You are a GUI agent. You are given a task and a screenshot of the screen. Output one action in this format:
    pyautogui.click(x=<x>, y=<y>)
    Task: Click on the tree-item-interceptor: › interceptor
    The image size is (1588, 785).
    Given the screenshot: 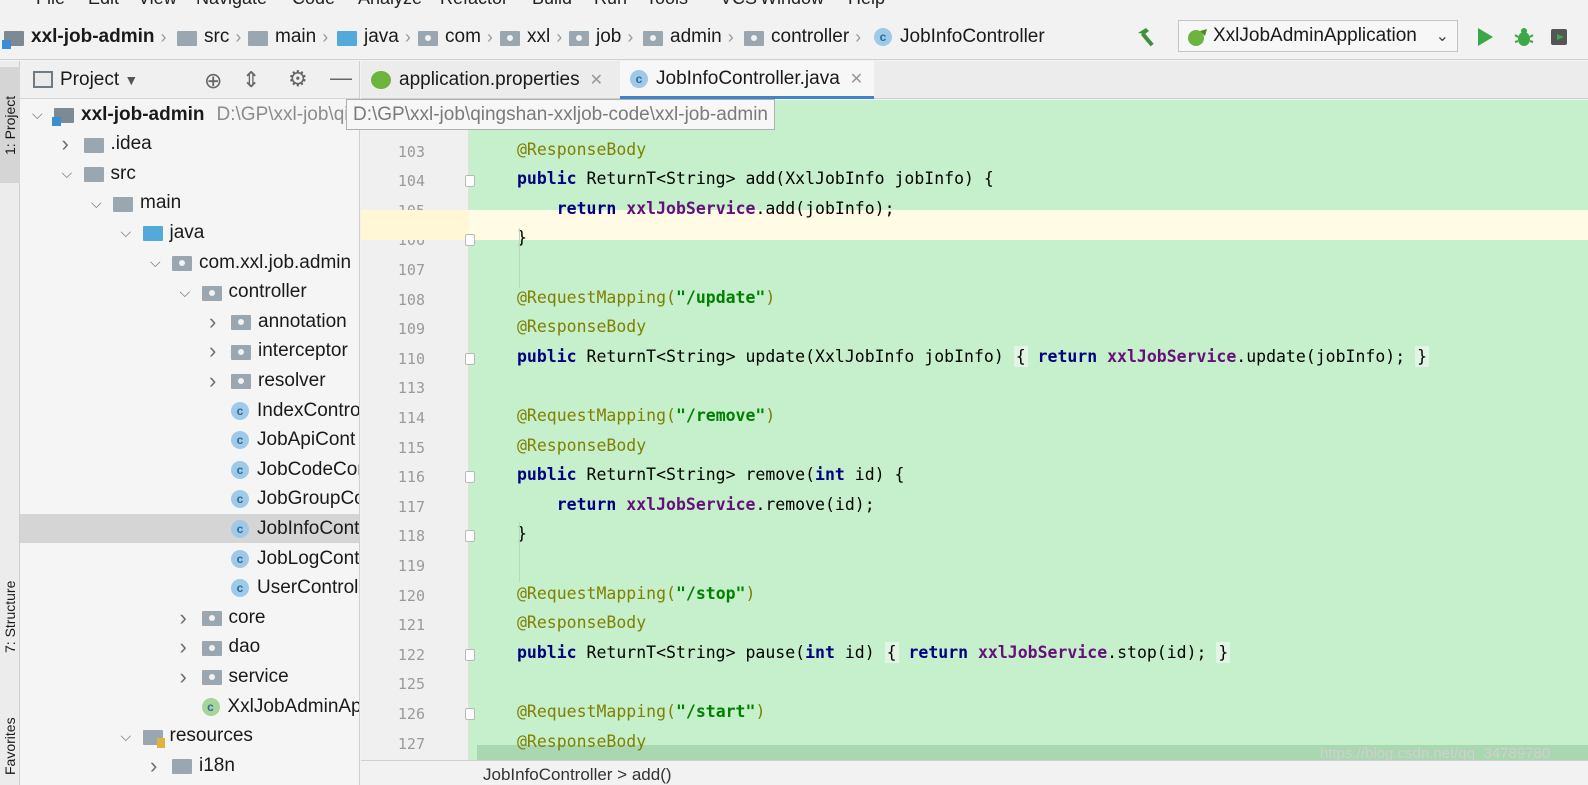 What is the action you would take?
    pyautogui.click(x=189, y=351)
    